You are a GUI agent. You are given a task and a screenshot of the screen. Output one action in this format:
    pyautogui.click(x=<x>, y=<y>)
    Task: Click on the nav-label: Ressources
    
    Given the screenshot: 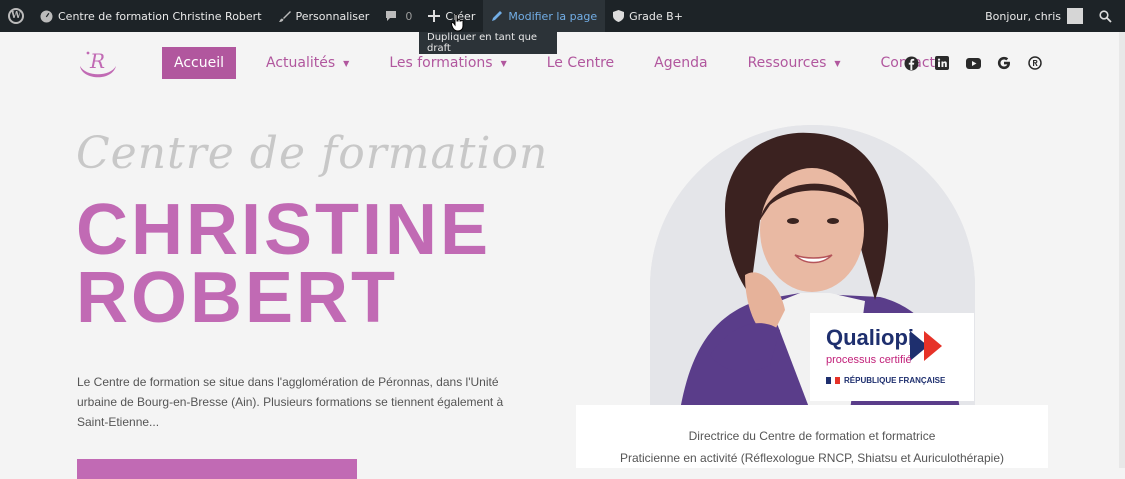 What is the action you would take?
    pyautogui.click(x=787, y=63)
    